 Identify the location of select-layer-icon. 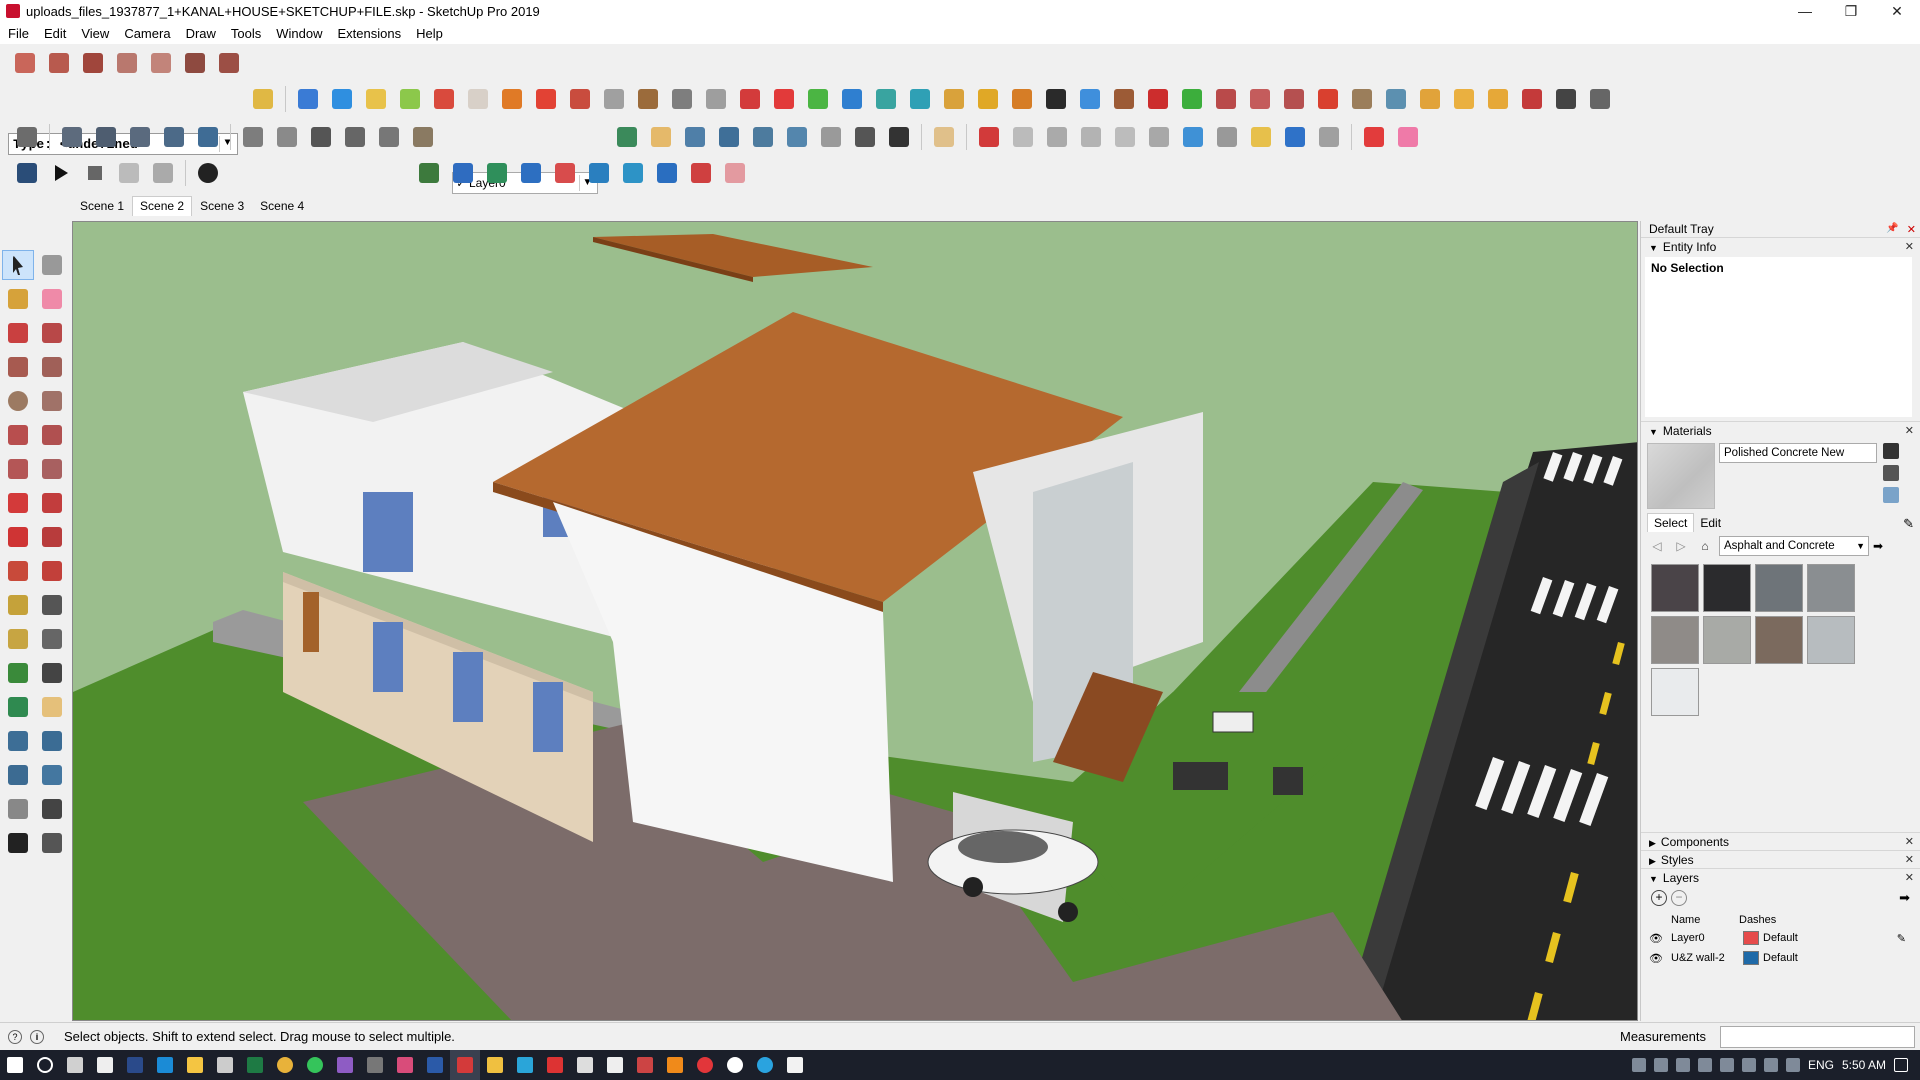
(429, 173).